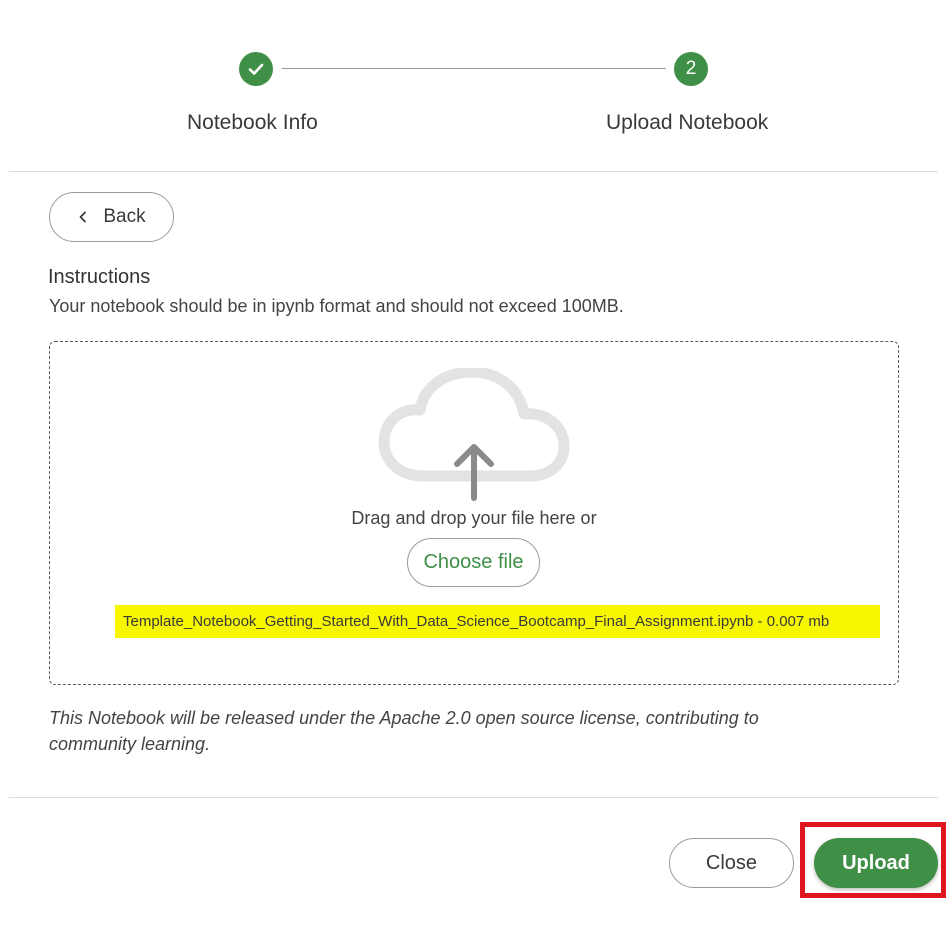 The height and width of the screenshot is (925, 952). Describe the element at coordinates (252, 122) in the screenshot. I see `step-1-label: Notebook Info` at that location.